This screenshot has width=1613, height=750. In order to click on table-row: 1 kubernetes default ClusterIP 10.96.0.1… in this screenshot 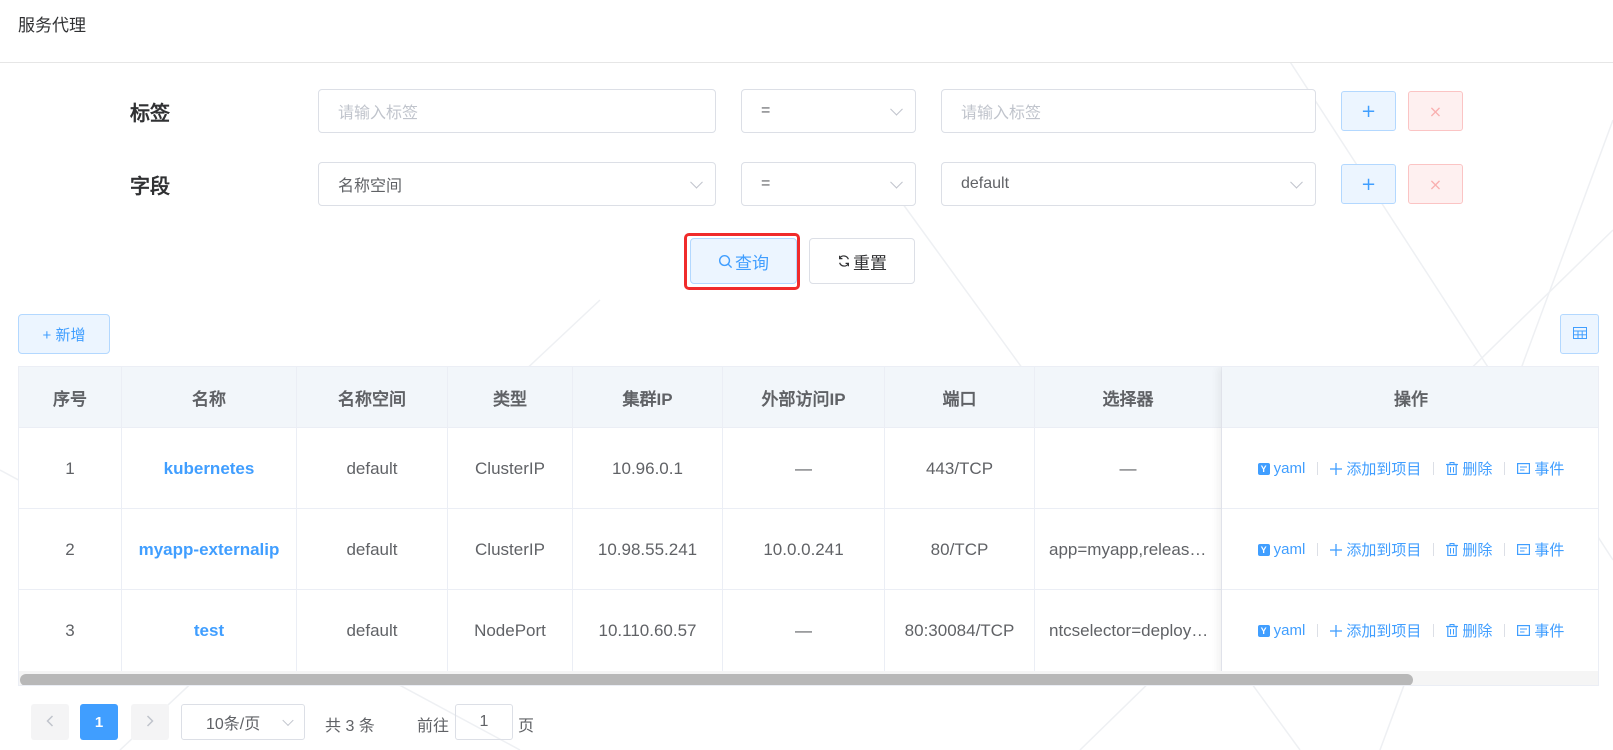, I will do `click(808, 468)`.